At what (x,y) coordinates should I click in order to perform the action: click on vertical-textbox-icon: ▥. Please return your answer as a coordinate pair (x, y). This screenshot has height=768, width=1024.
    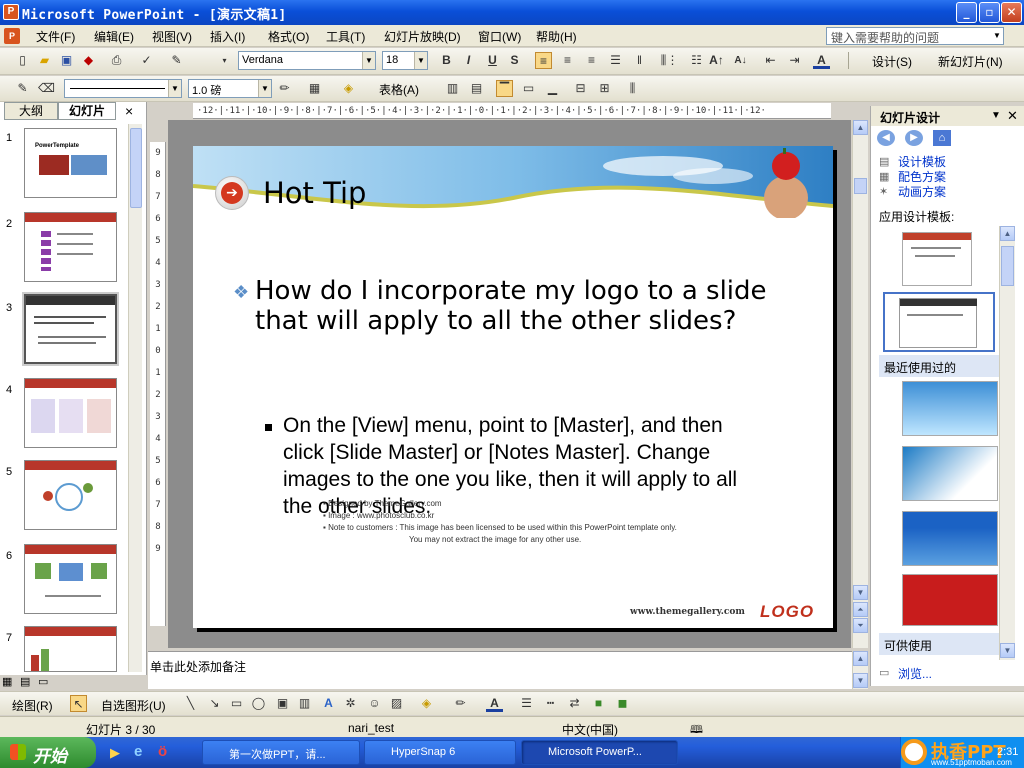
    Looking at the image, I should click on (304, 703).